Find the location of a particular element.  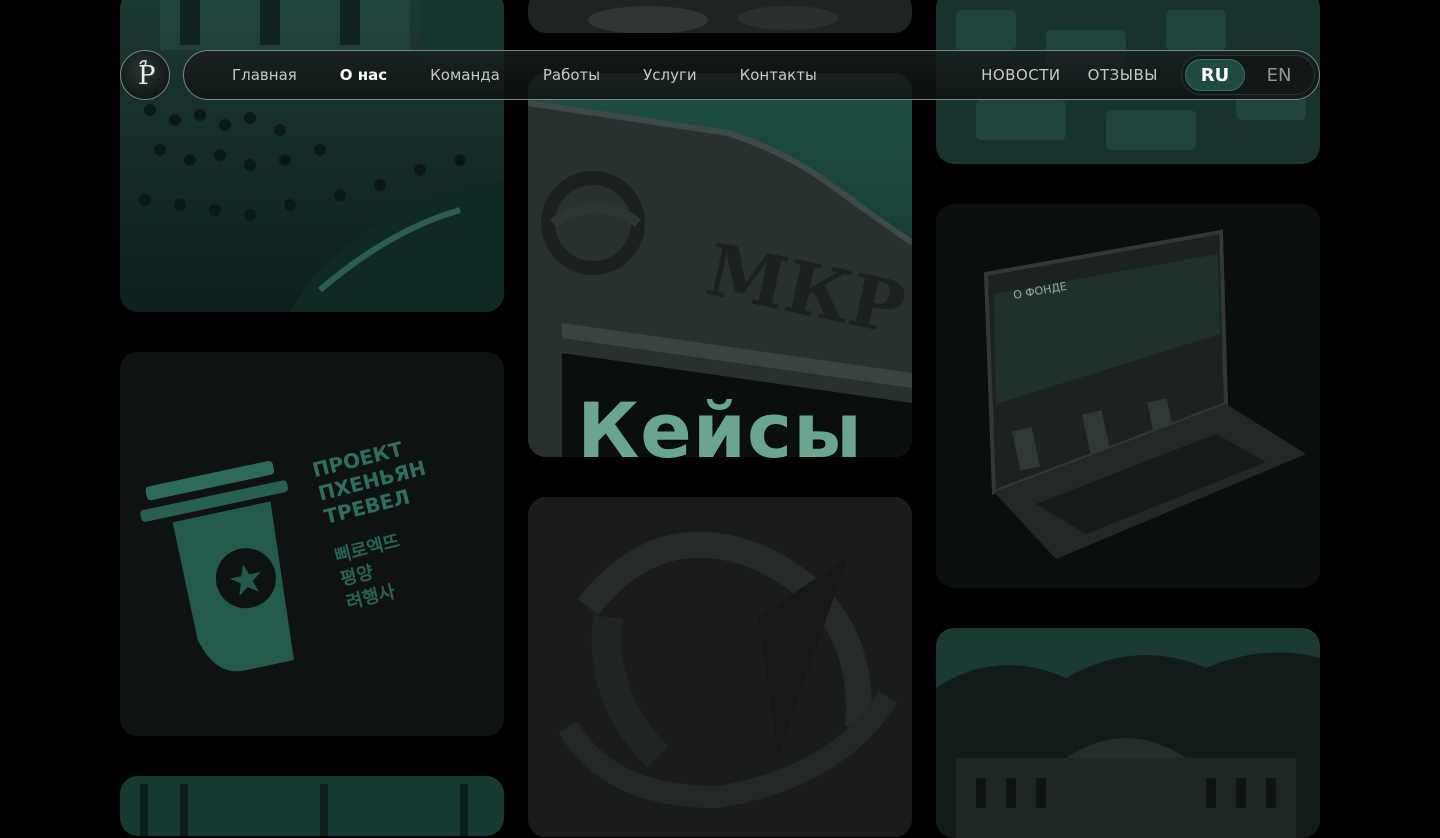

case-card-palace is located at coordinates (1128, 733).